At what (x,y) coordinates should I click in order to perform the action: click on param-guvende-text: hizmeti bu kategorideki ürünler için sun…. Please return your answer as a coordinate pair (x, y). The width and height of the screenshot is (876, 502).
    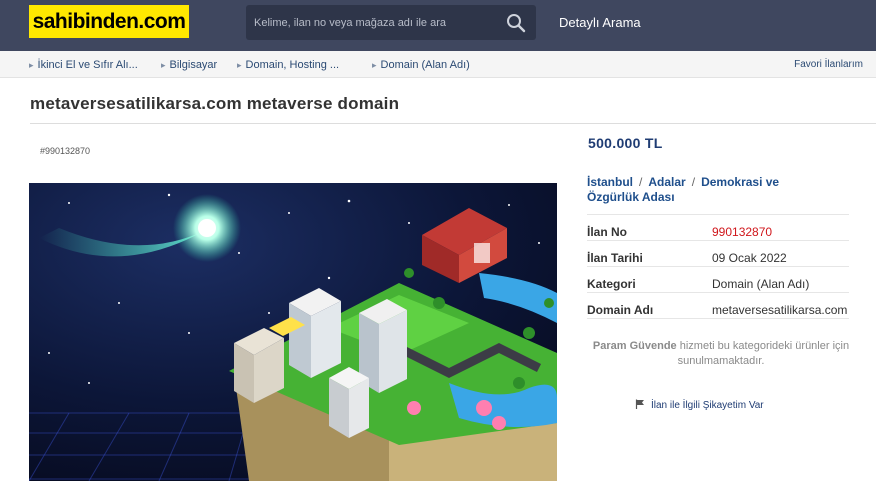
    Looking at the image, I should click on (763, 353).